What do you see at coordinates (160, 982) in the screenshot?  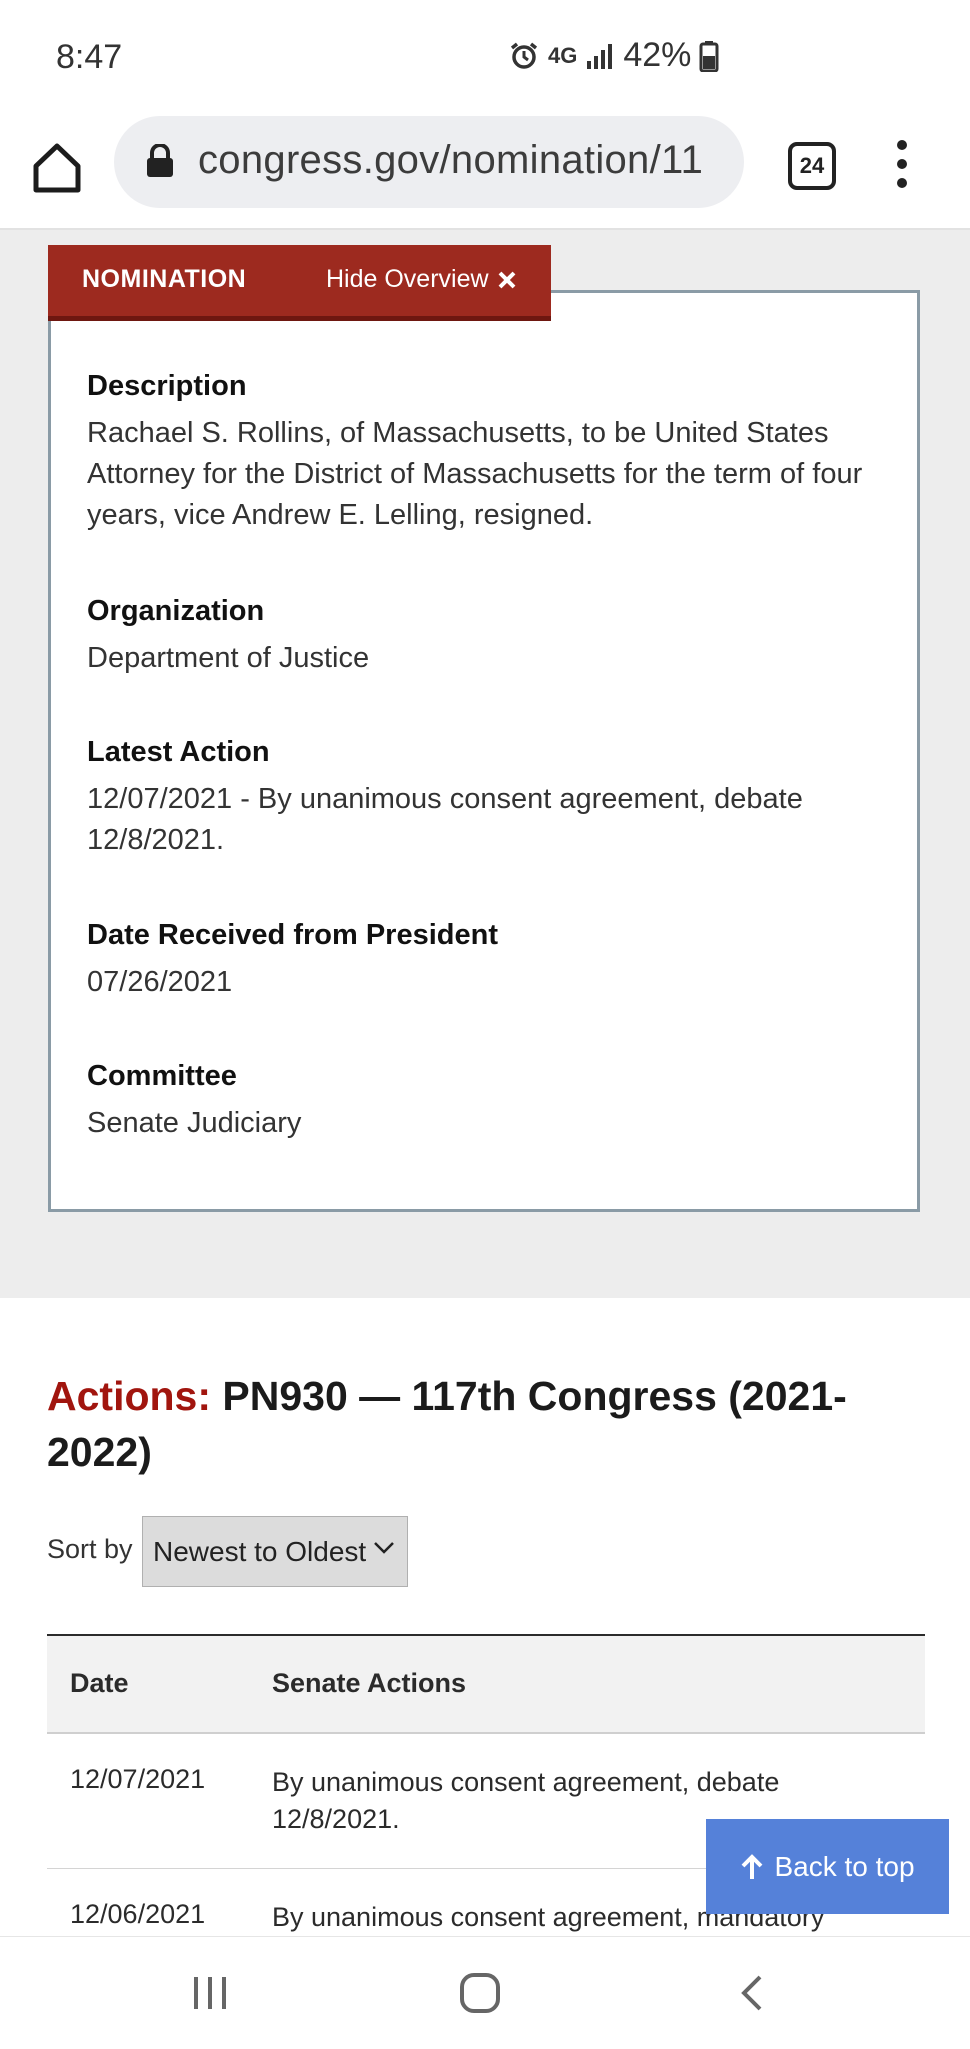 I see `field-value: 07/26/2021` at bounding box center [160, 982].